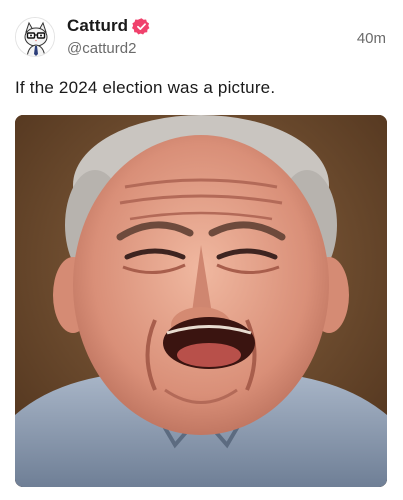  I want to click on author-handle: @catturd2, so click(101, 48).